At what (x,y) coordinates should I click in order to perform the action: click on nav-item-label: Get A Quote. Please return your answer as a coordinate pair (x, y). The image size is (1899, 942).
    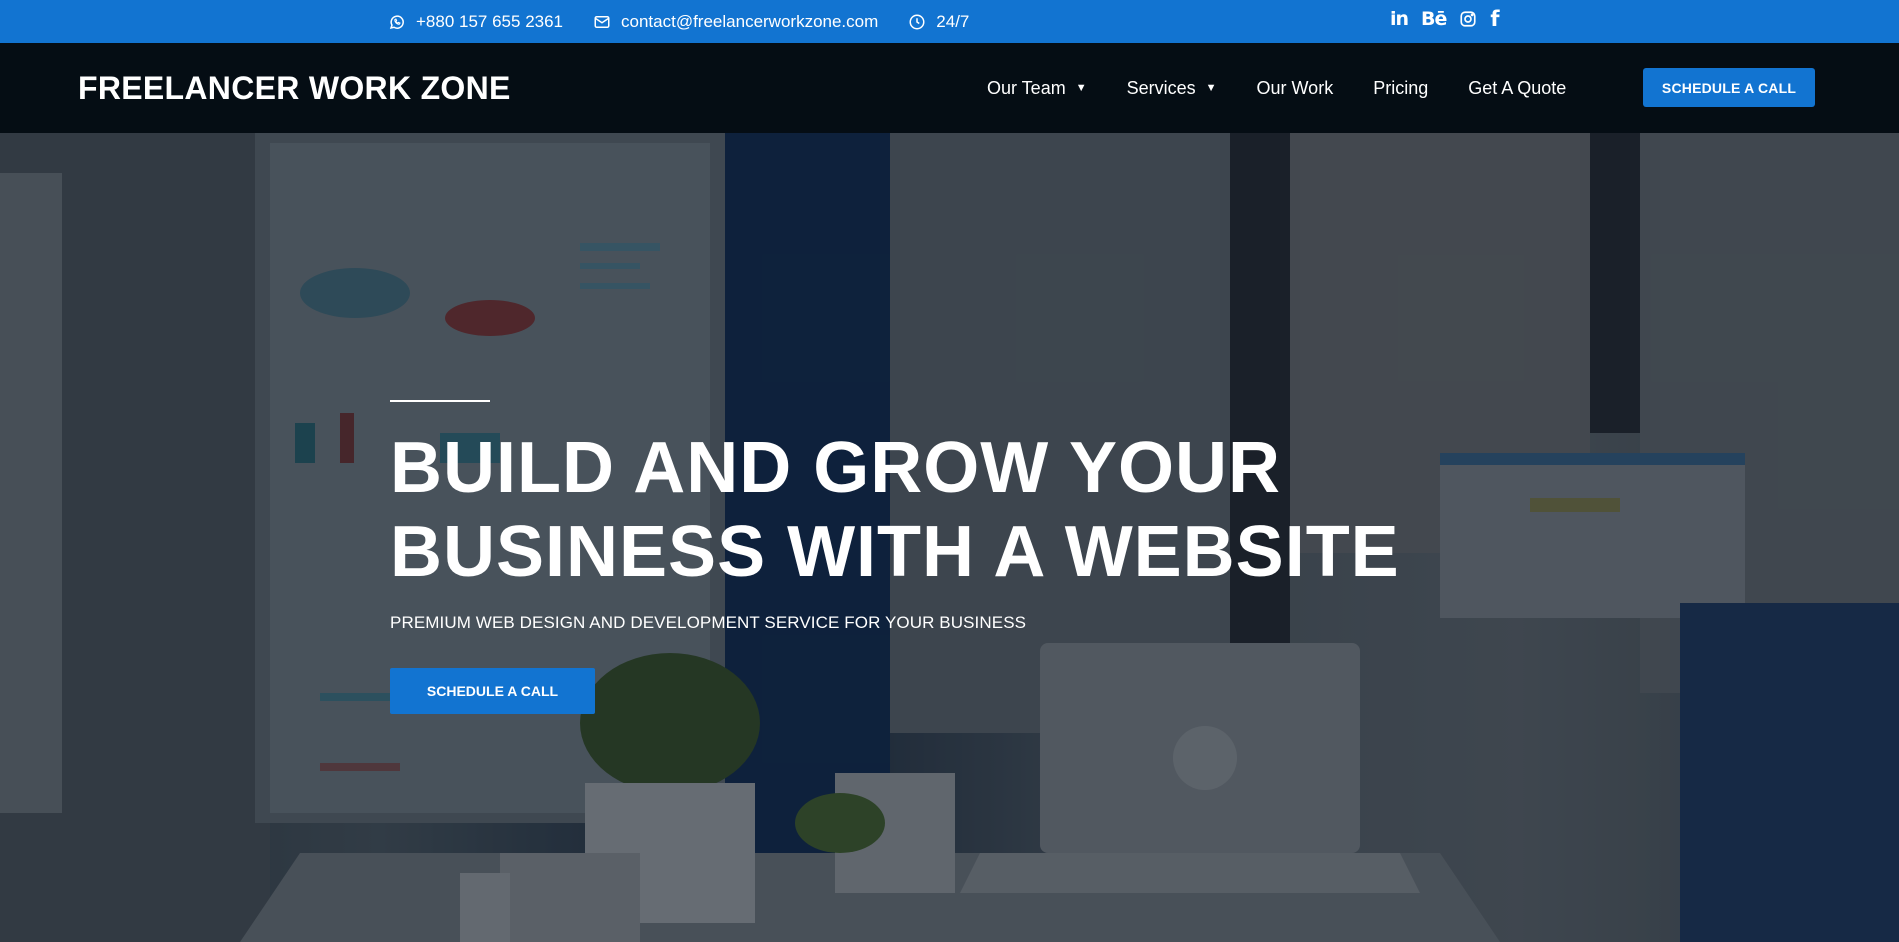
    Looking at the image, I should click on (1517, 87).